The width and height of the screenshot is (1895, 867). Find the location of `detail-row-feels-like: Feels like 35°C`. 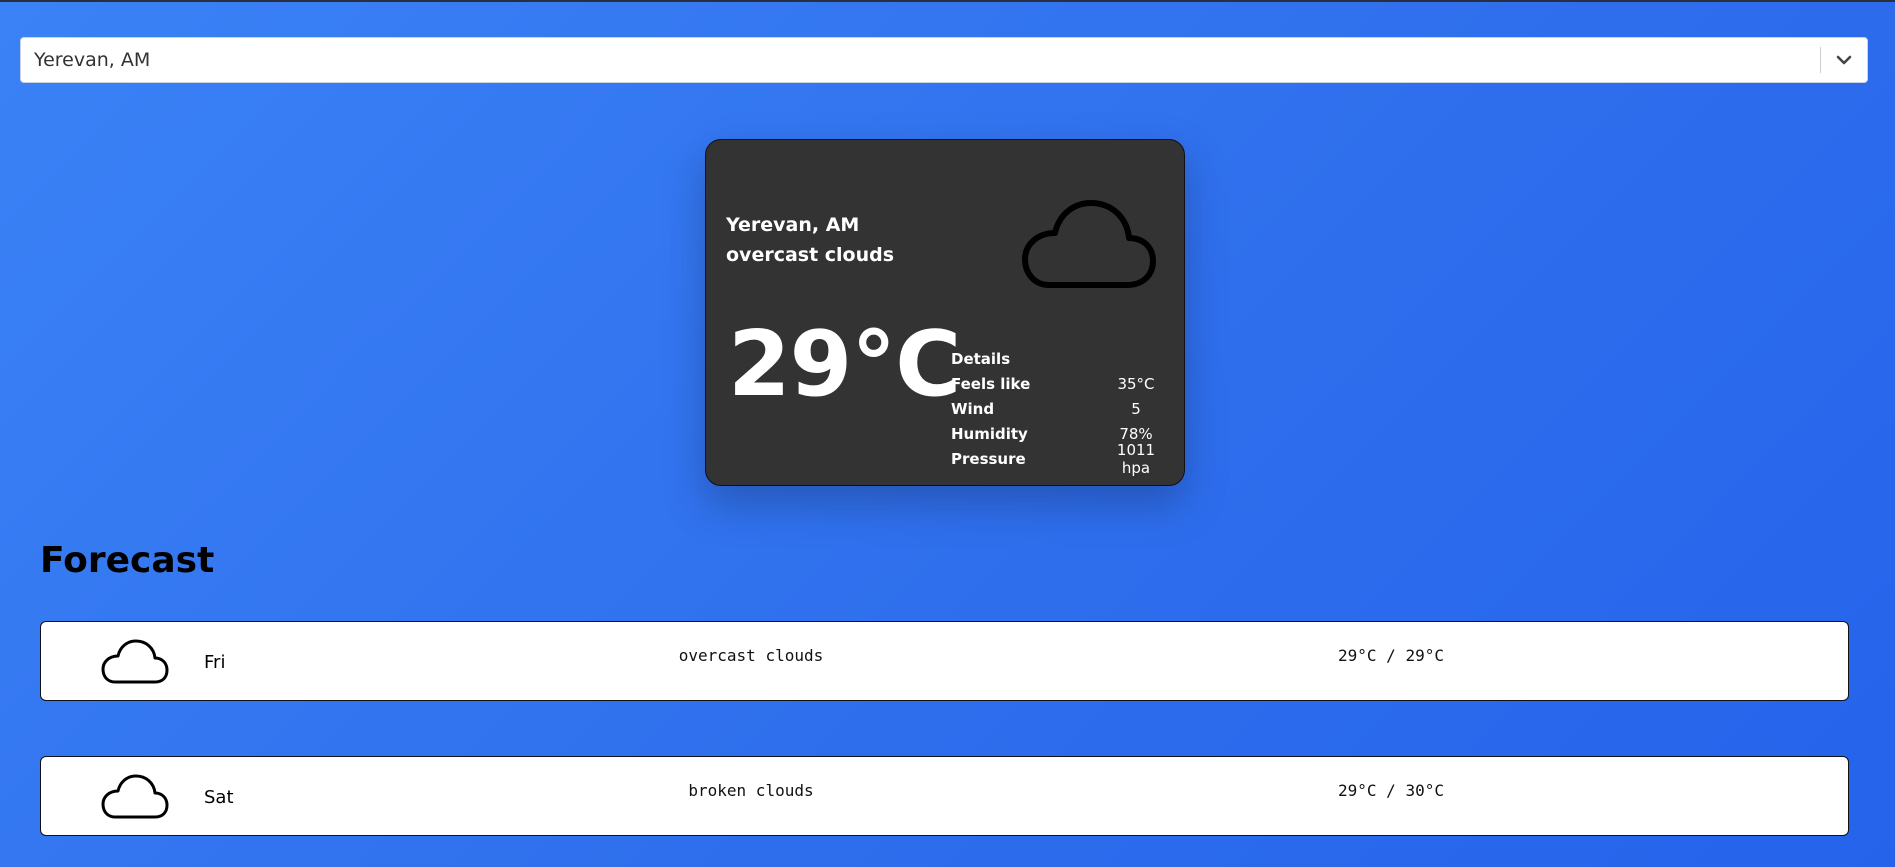

detail-row-feels-like: Feels like 35°C is located at coordinates (1066, 383).